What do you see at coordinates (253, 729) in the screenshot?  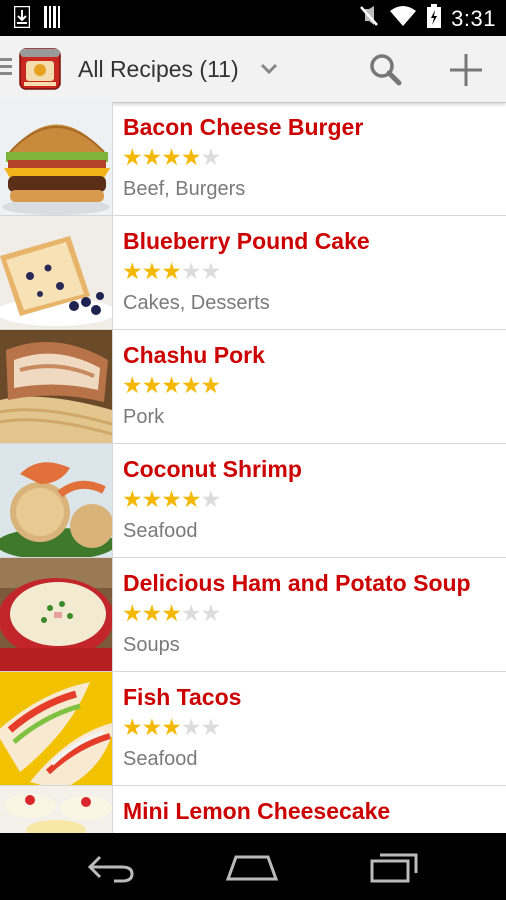 I see `recipe-row-fish-tacos: Fish Tacos ★★★★★ Seafood` at bounding box center [253, 729].